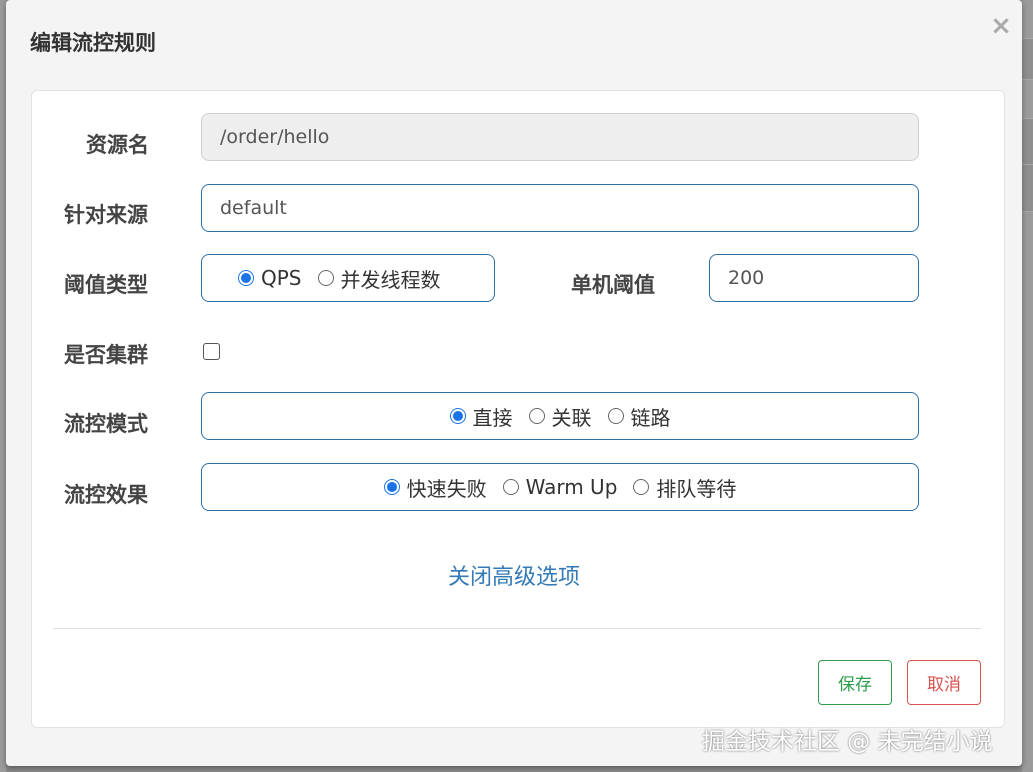 The width and height of the screenshot is (1033, 772). Describe the element at coordinates (571, 487) in the screenshot. I see `behavior-option-label: Warm Up` at that location.